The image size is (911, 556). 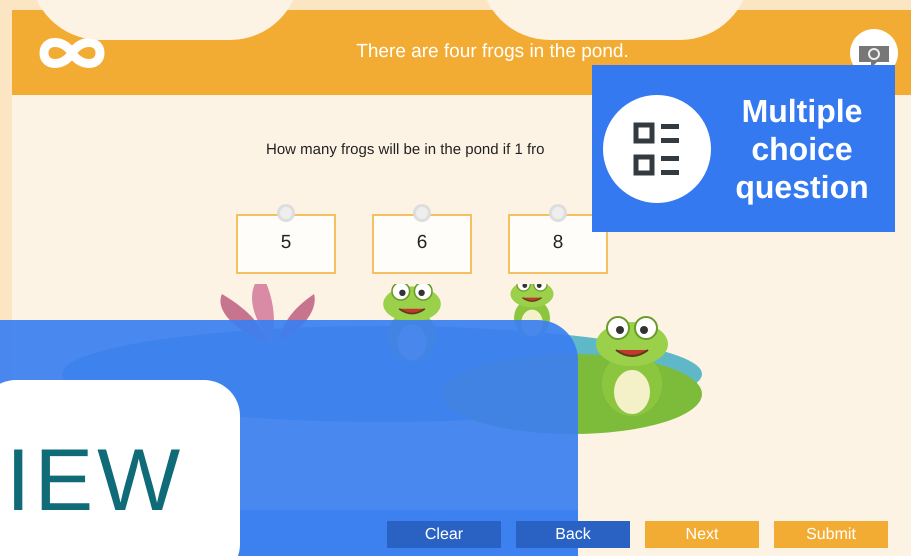 What do you see at coordinates (405, 150) in the screenshot?
I see `question-text: How many frogs will be in the pond if 1 fro` at bounding box center [405, 150].